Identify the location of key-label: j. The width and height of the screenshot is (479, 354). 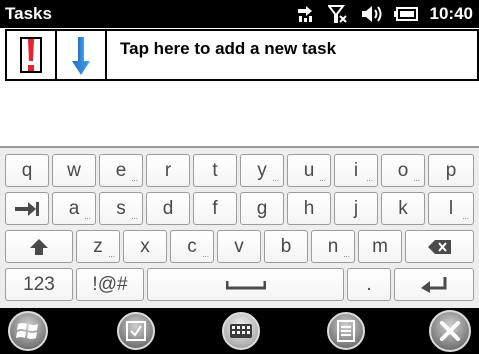
(356, 208).